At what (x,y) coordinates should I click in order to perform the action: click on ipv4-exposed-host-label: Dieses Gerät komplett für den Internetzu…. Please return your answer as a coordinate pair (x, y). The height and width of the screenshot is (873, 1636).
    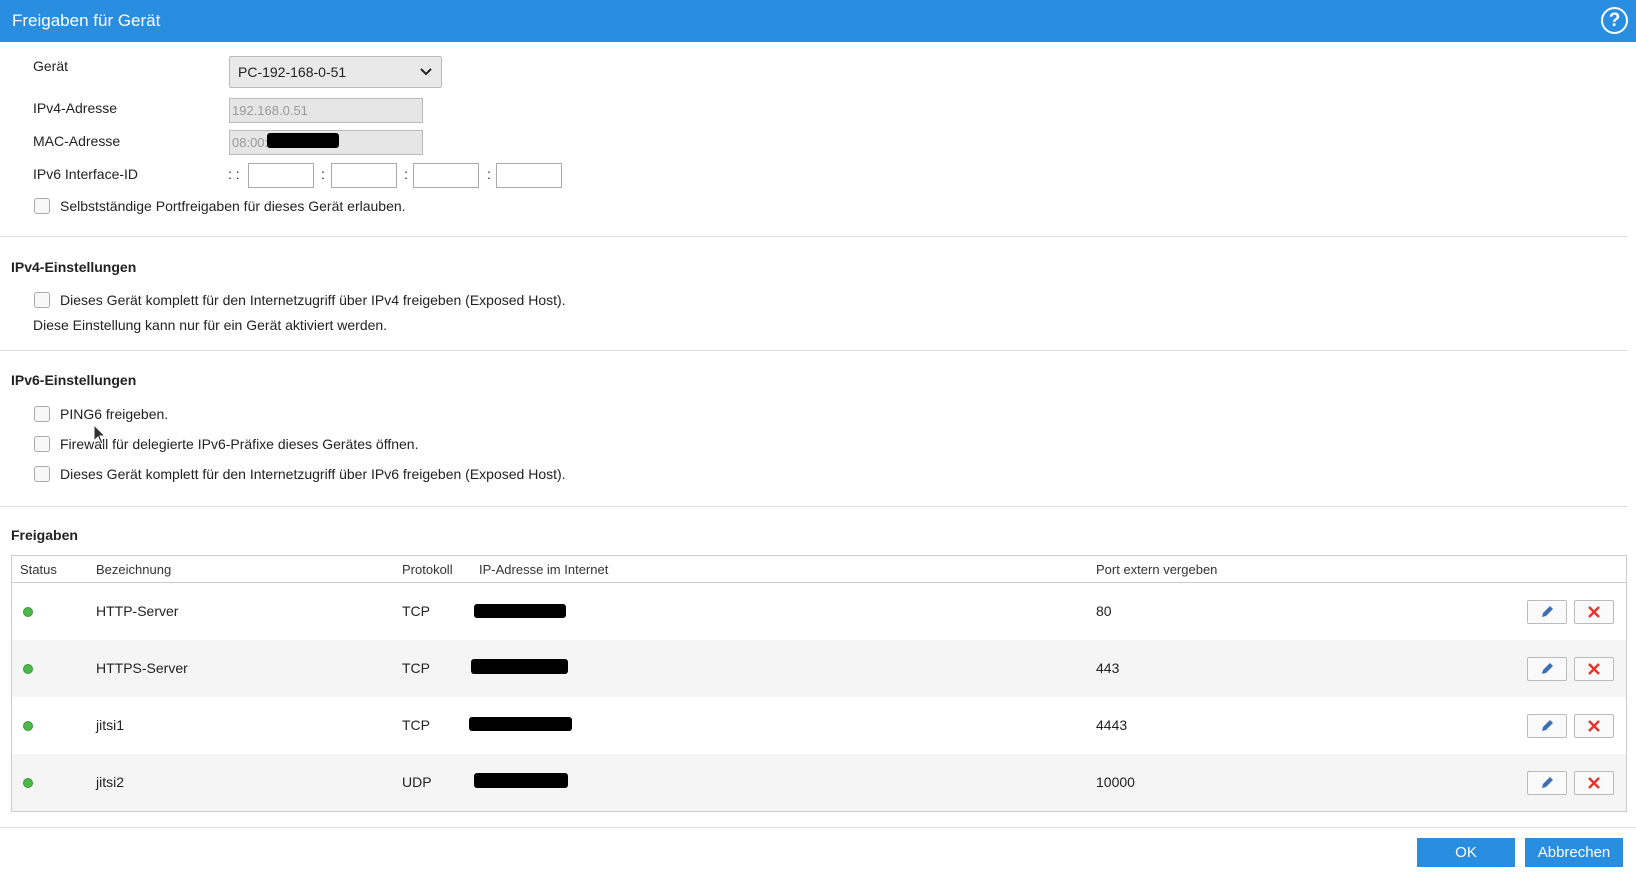
    Looking at the image, I should click on (313, 300).